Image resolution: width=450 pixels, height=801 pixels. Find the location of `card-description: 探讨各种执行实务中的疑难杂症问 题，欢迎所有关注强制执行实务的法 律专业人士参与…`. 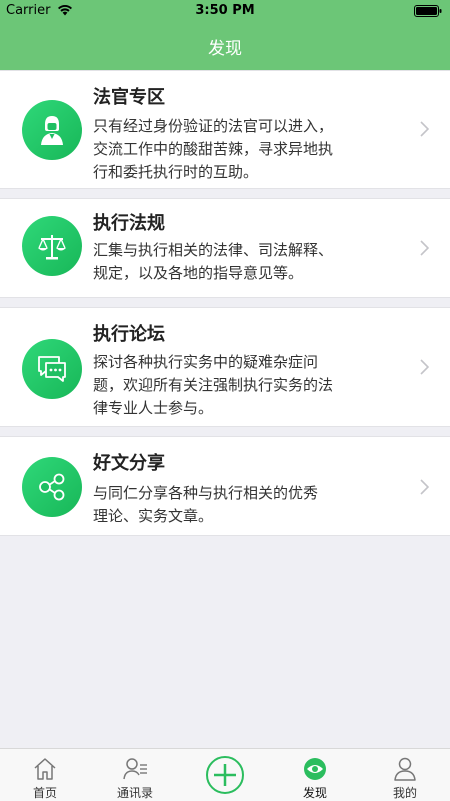

card-description: 探讨各种执行实务中的疑难杂症问 题，欢迎所有关注强制执行实务的法 律专业人士参与… is located at coordinates (213, 385).